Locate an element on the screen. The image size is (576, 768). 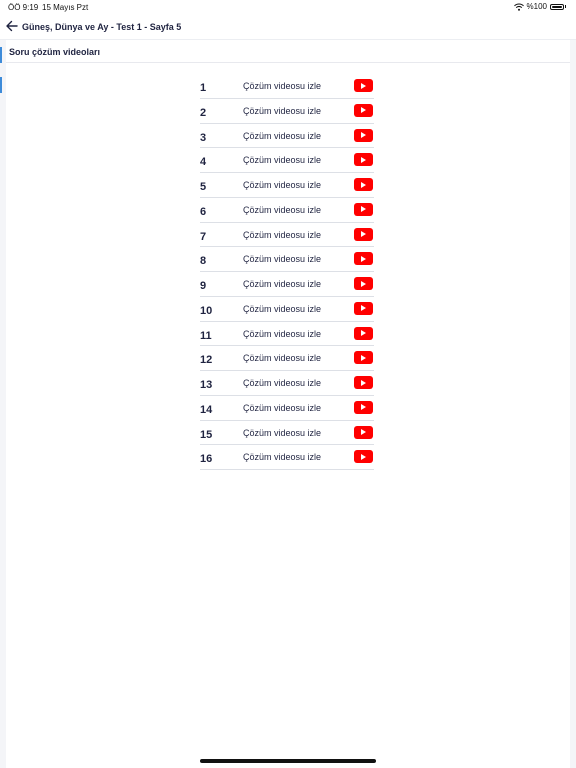
question-number: 14 is located at coordinates (206, 409).